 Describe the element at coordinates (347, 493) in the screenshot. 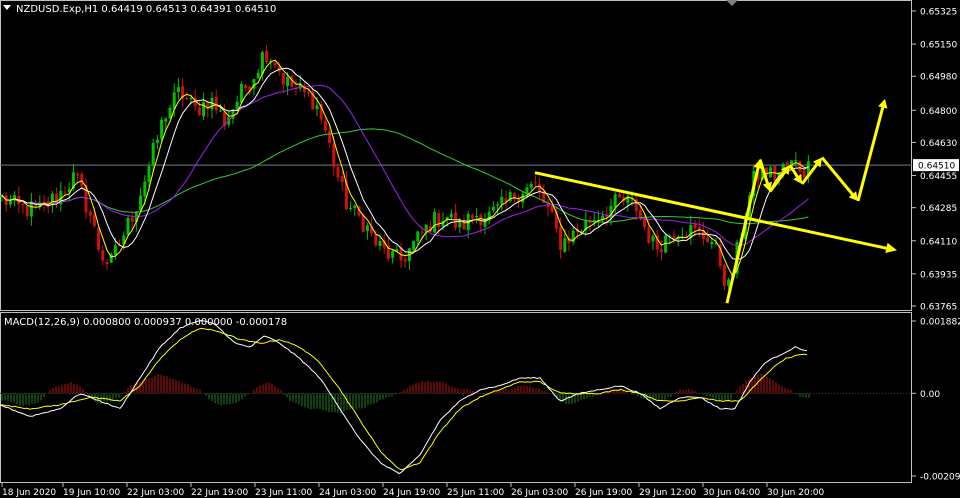

I see `time-tick-label: 24 Jun 03:00` at that location.